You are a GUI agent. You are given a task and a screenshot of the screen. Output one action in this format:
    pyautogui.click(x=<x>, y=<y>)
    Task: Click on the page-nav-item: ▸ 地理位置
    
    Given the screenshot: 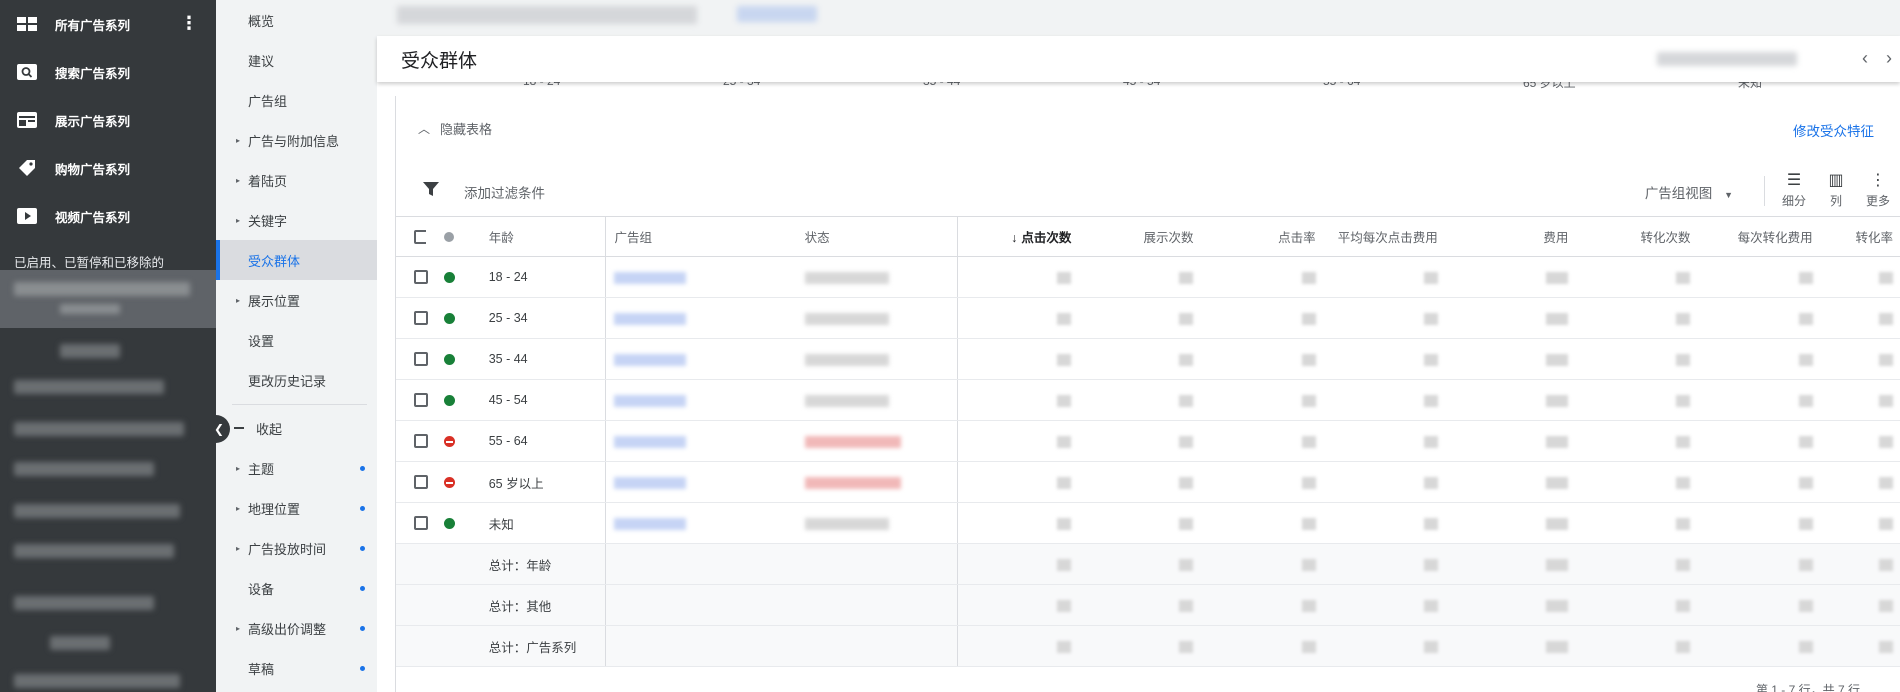 What is the action you would take?
    pyautogui.click(x=296, y=508)
    